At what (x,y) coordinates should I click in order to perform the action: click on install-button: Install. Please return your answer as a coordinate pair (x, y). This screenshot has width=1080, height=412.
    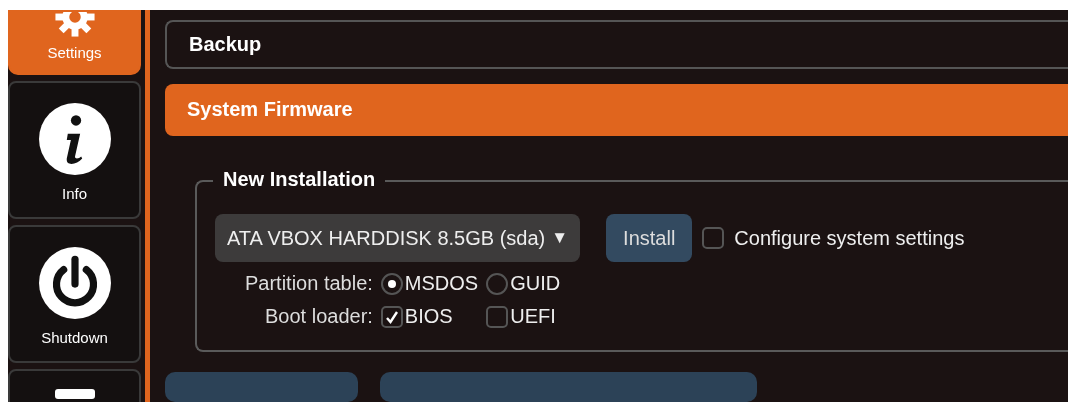
    Looking at the image, I should click on (649, 238).